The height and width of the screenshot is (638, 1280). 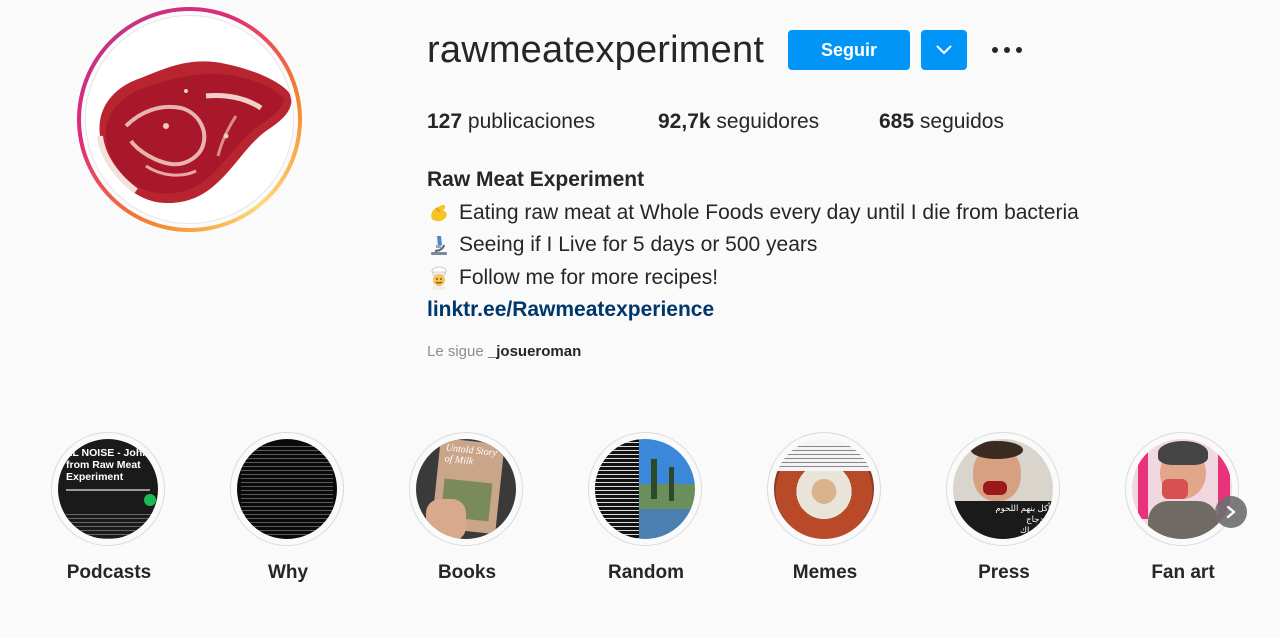 I want to click on progress-track, so click(x=108, y=490).